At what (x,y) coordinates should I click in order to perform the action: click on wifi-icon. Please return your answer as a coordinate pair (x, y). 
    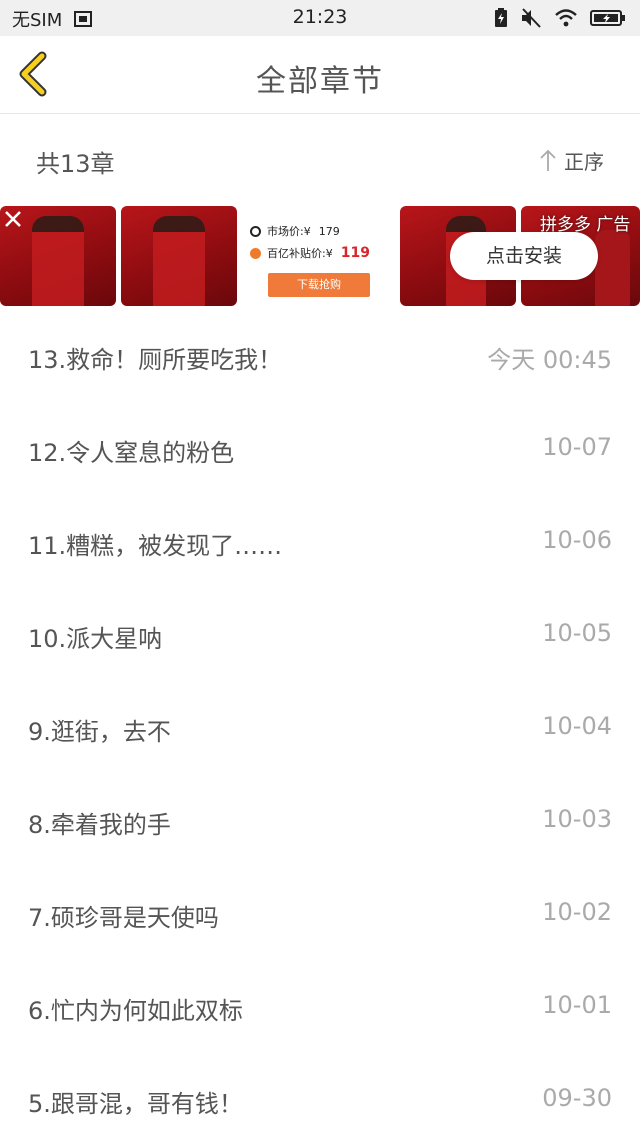
    Looking at the image, I should click on (566, 18).